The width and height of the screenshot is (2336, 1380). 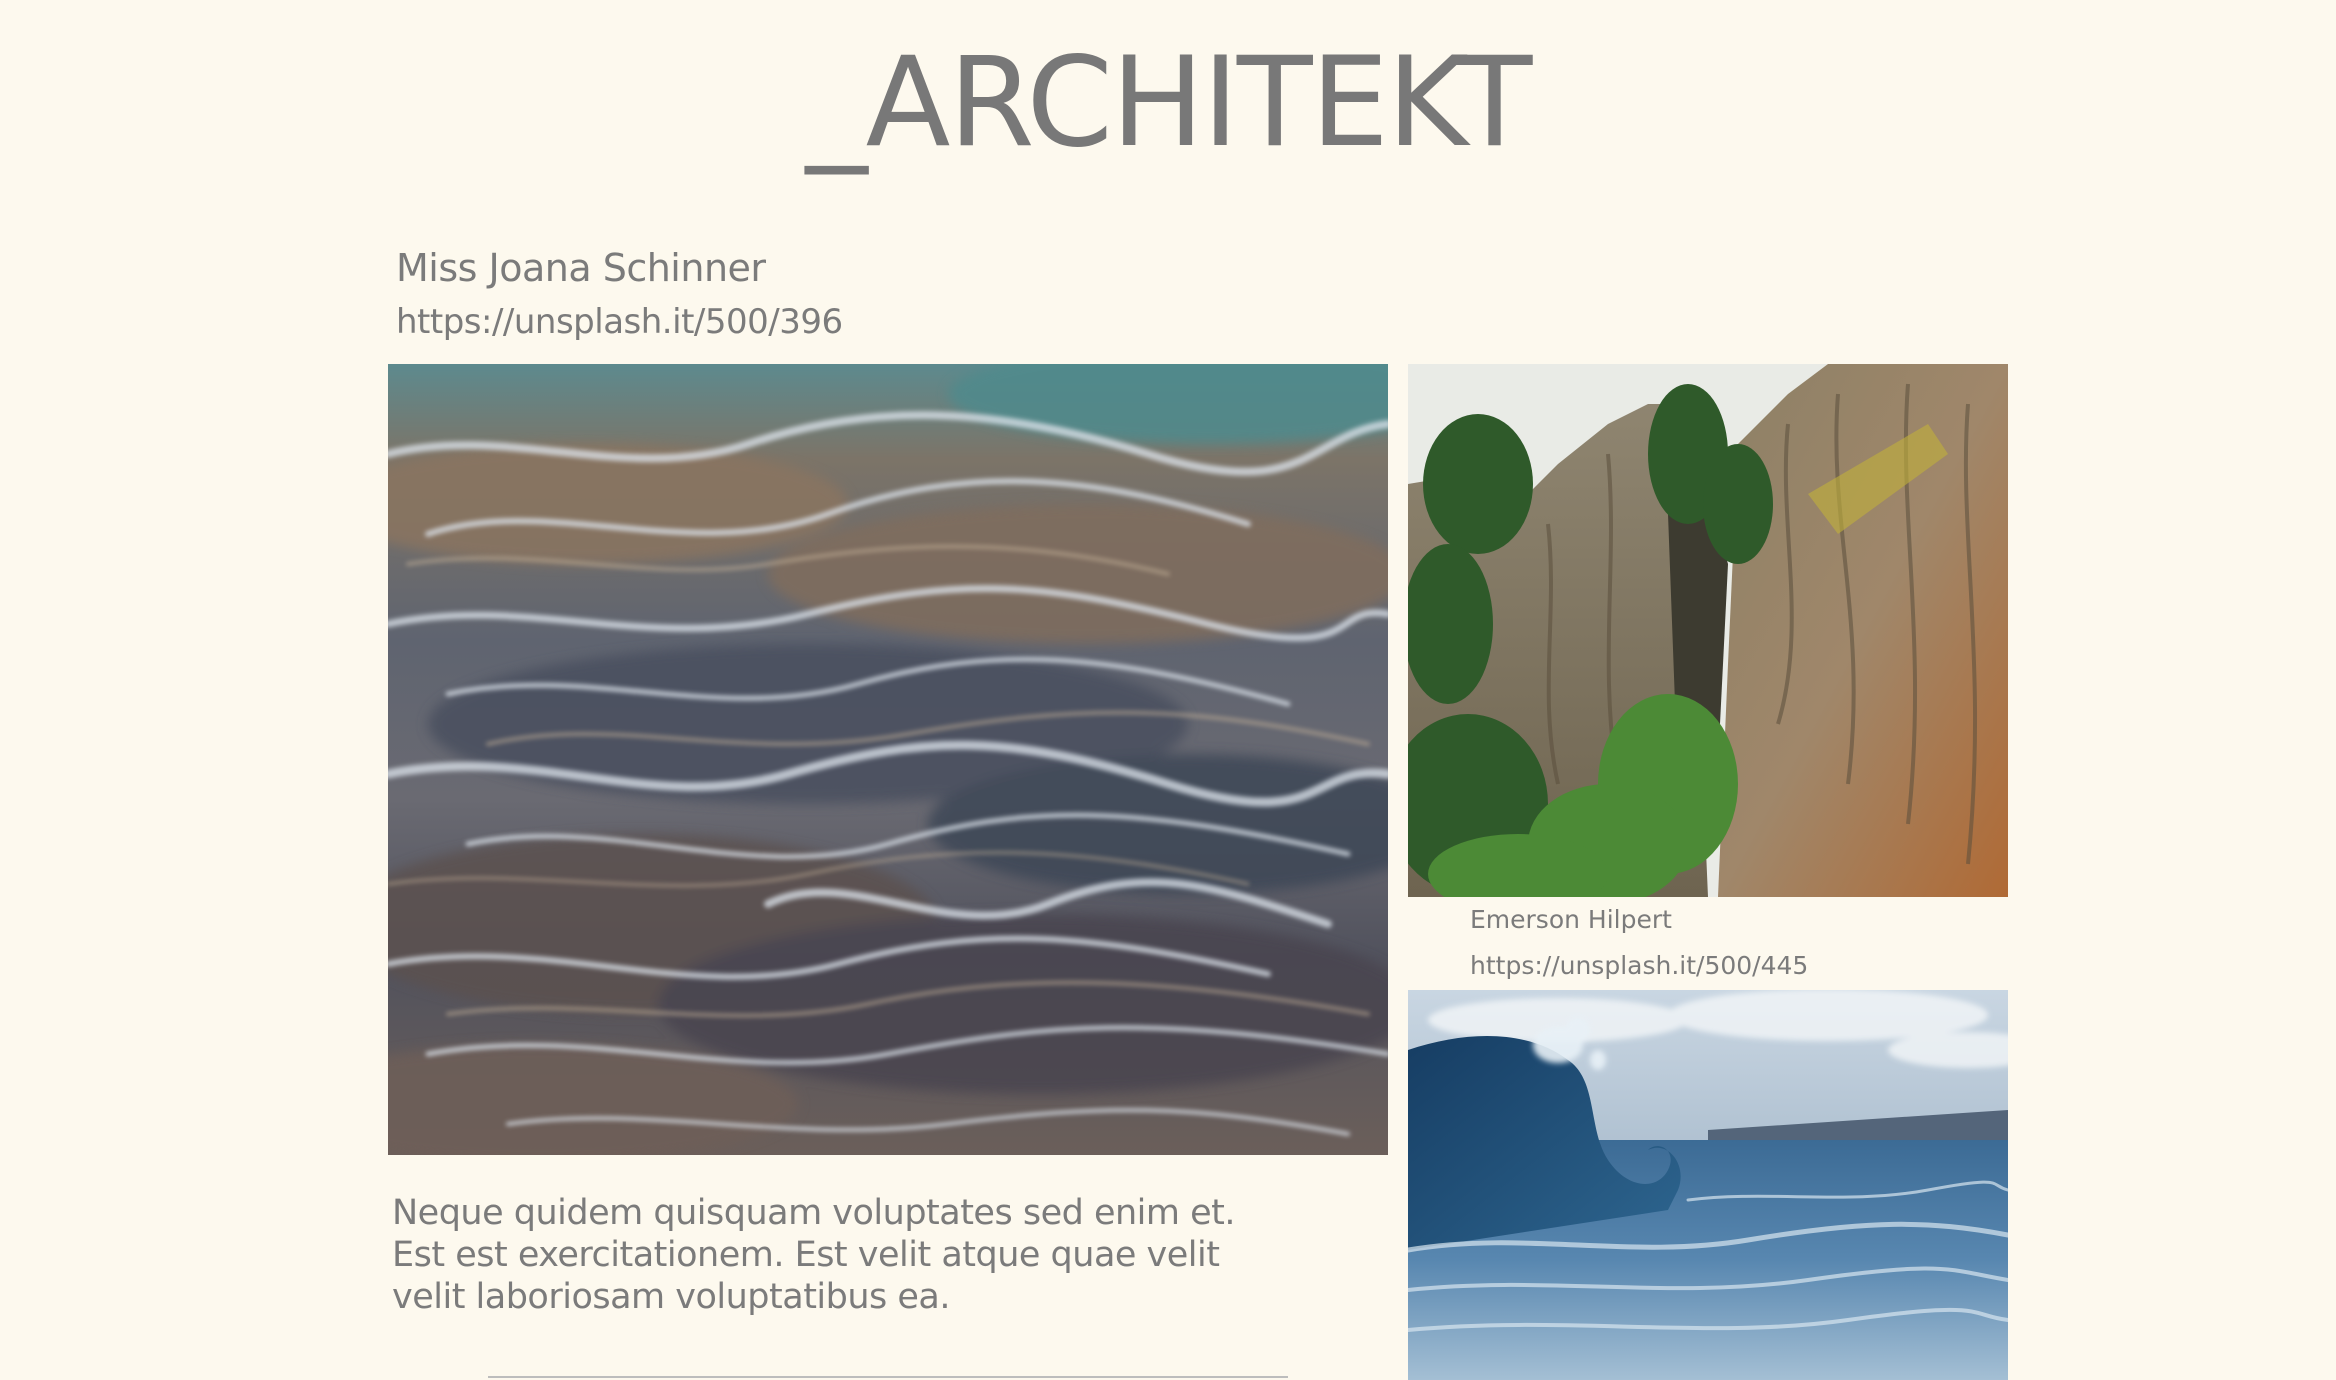 I want to click on featured-post-author: Miss Joana Schinner, so click(x=581, y=268).